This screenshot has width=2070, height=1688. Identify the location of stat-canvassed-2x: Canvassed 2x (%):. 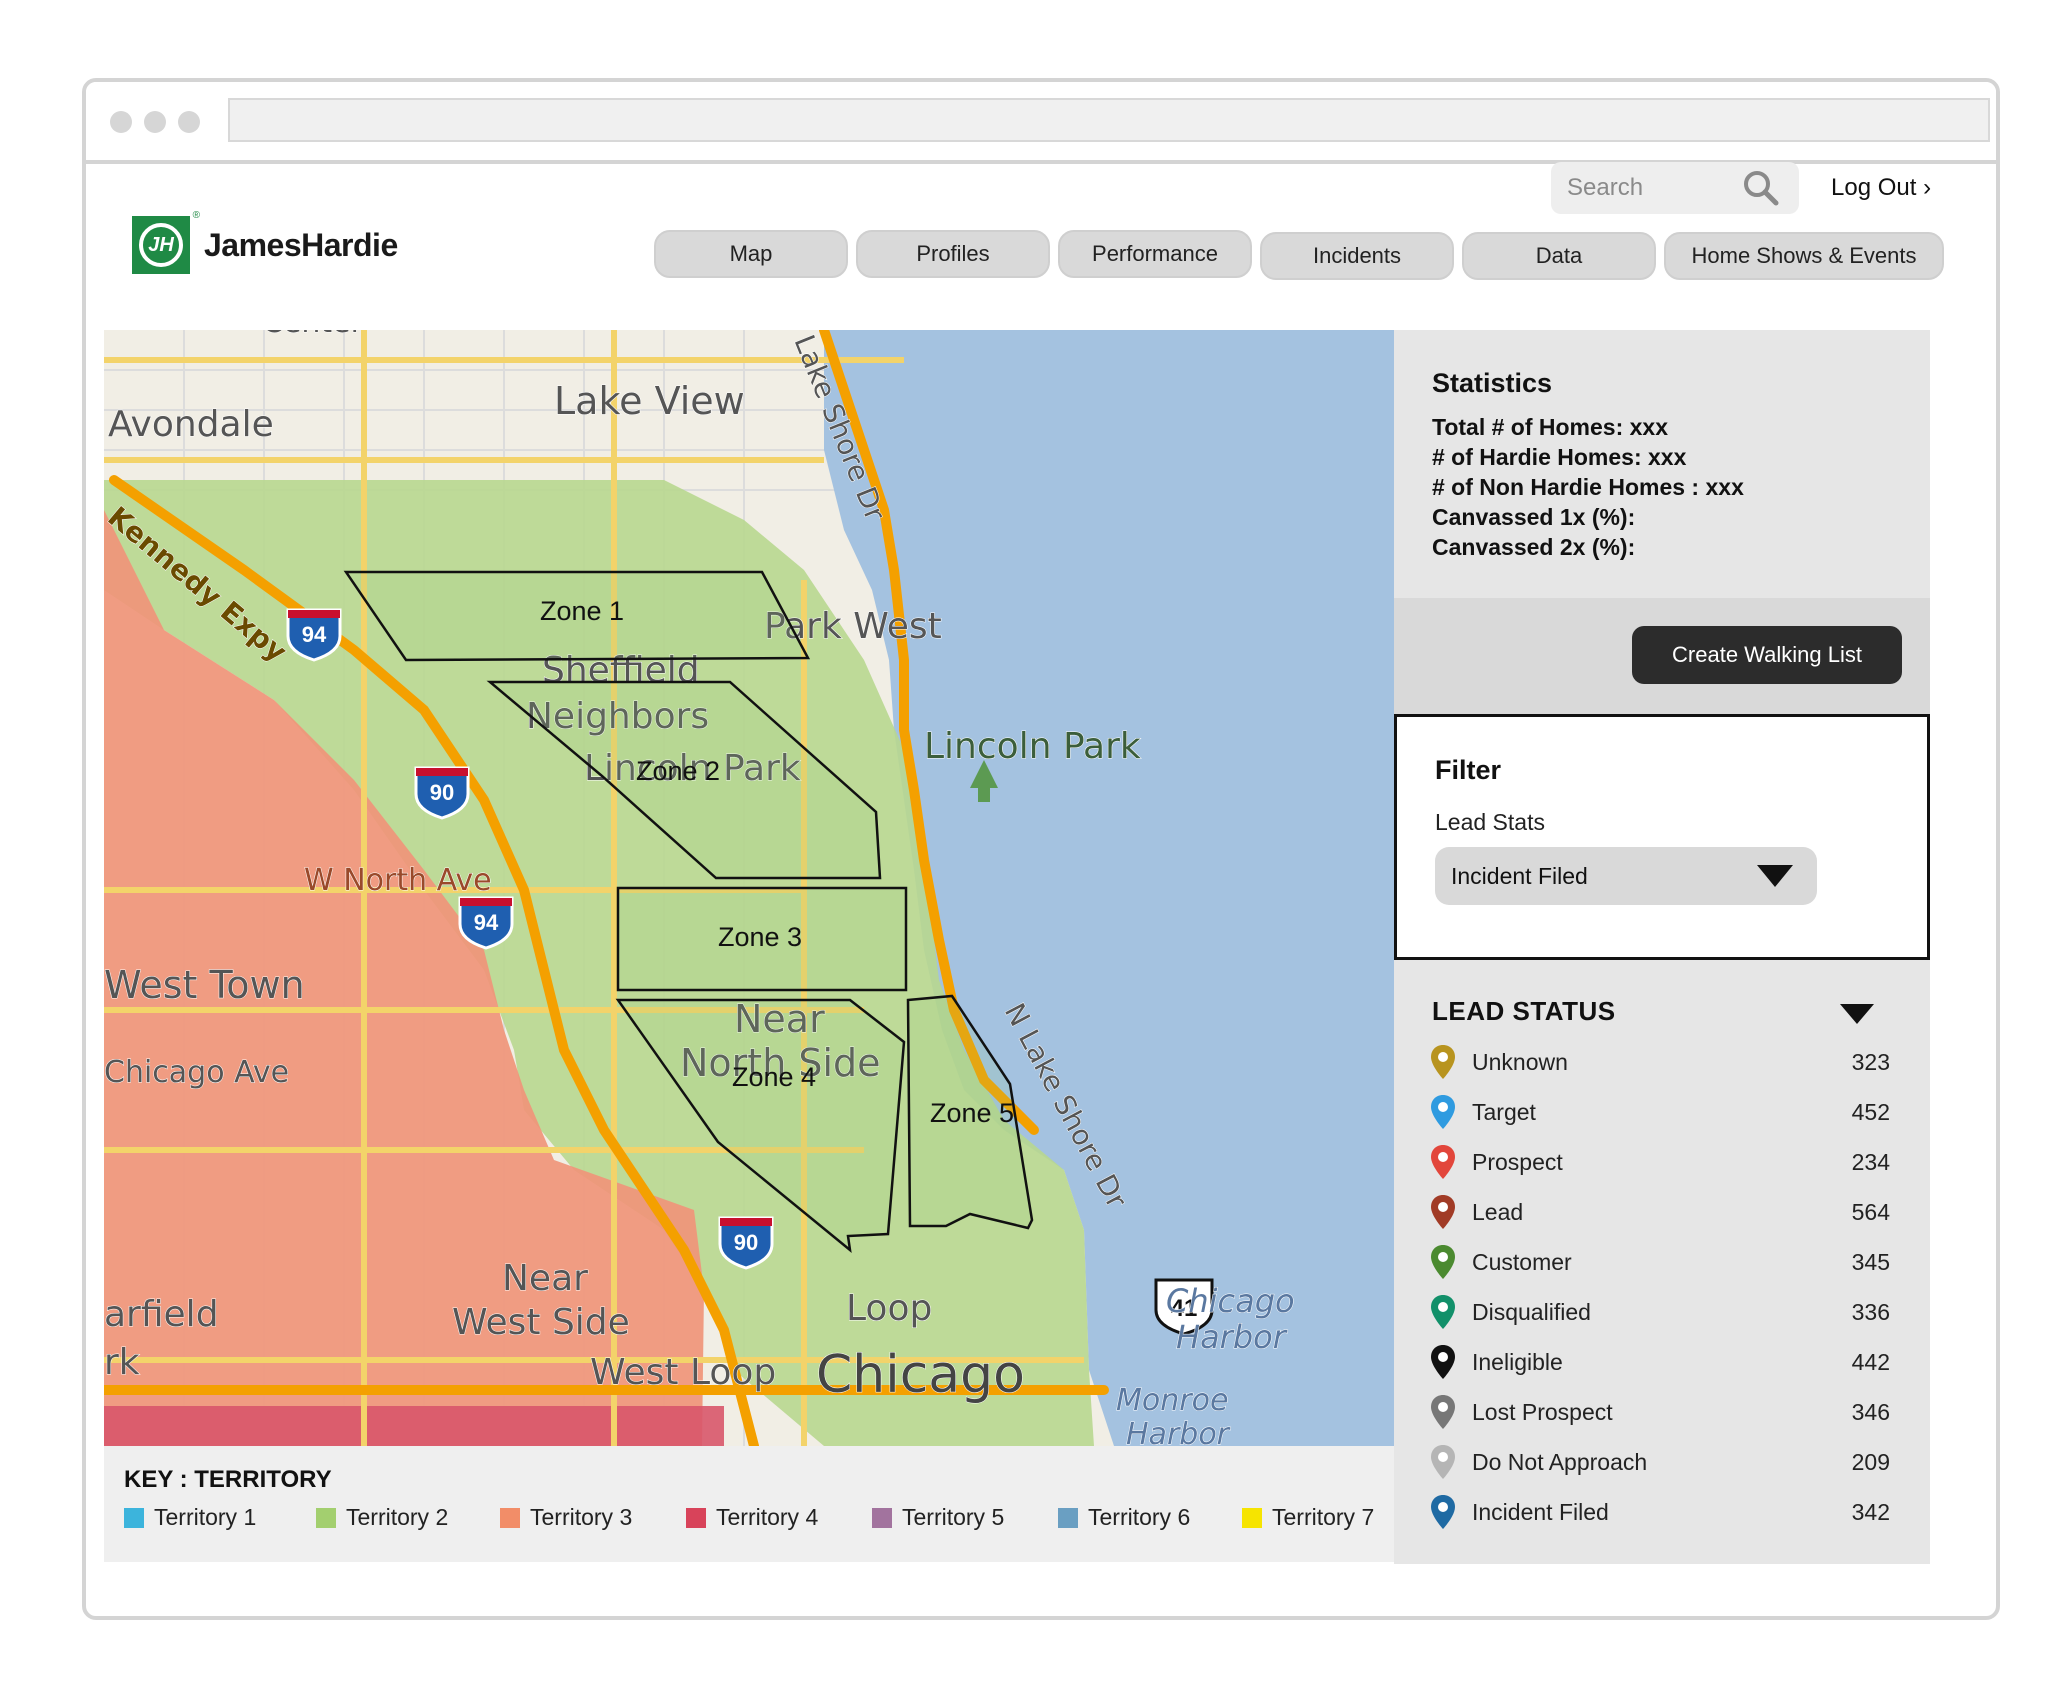
(1534, 547).